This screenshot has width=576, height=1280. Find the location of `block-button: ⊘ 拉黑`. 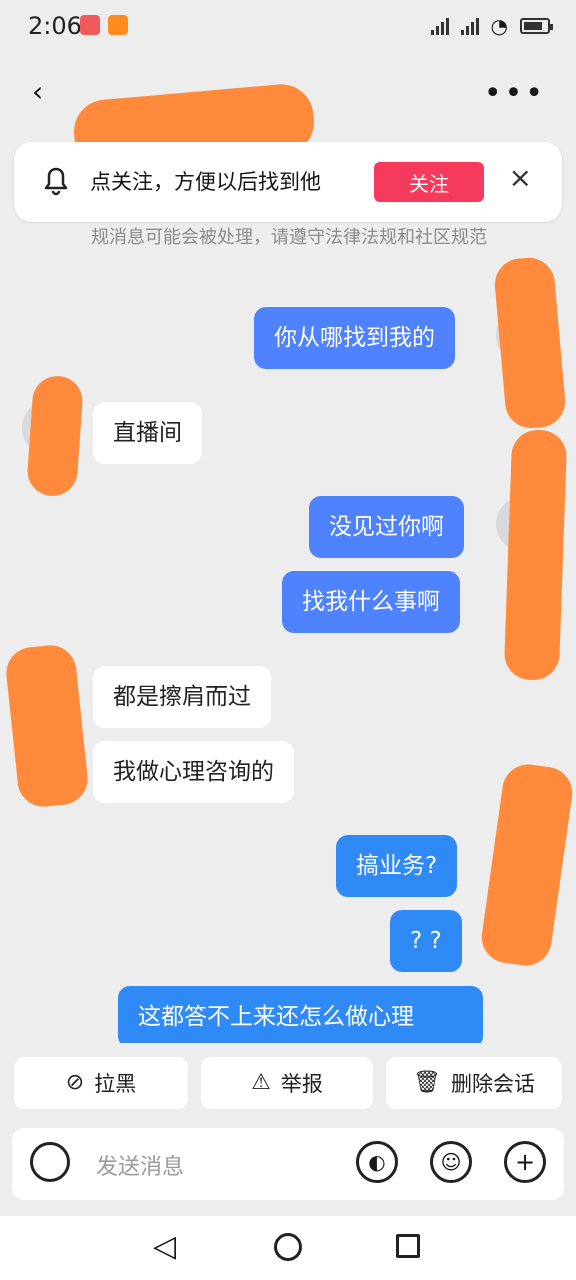

block-button: ⊘ 拉黑 is located at coordinates (101, 1083).